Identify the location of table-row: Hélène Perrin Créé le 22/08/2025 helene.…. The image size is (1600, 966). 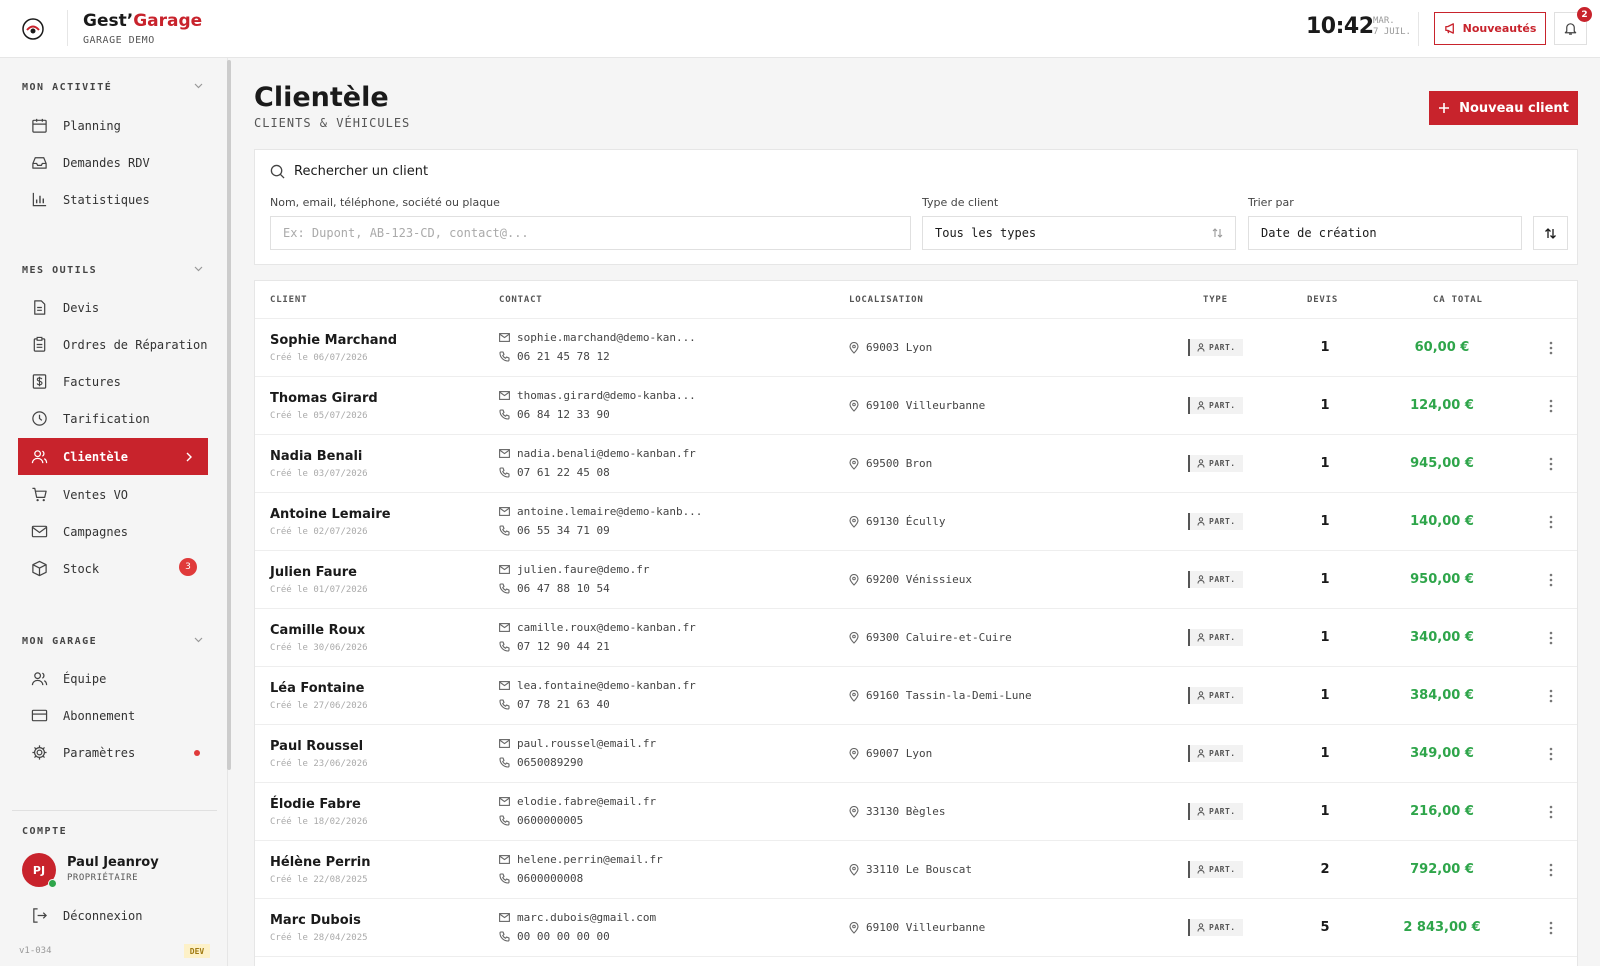
(916, 870).